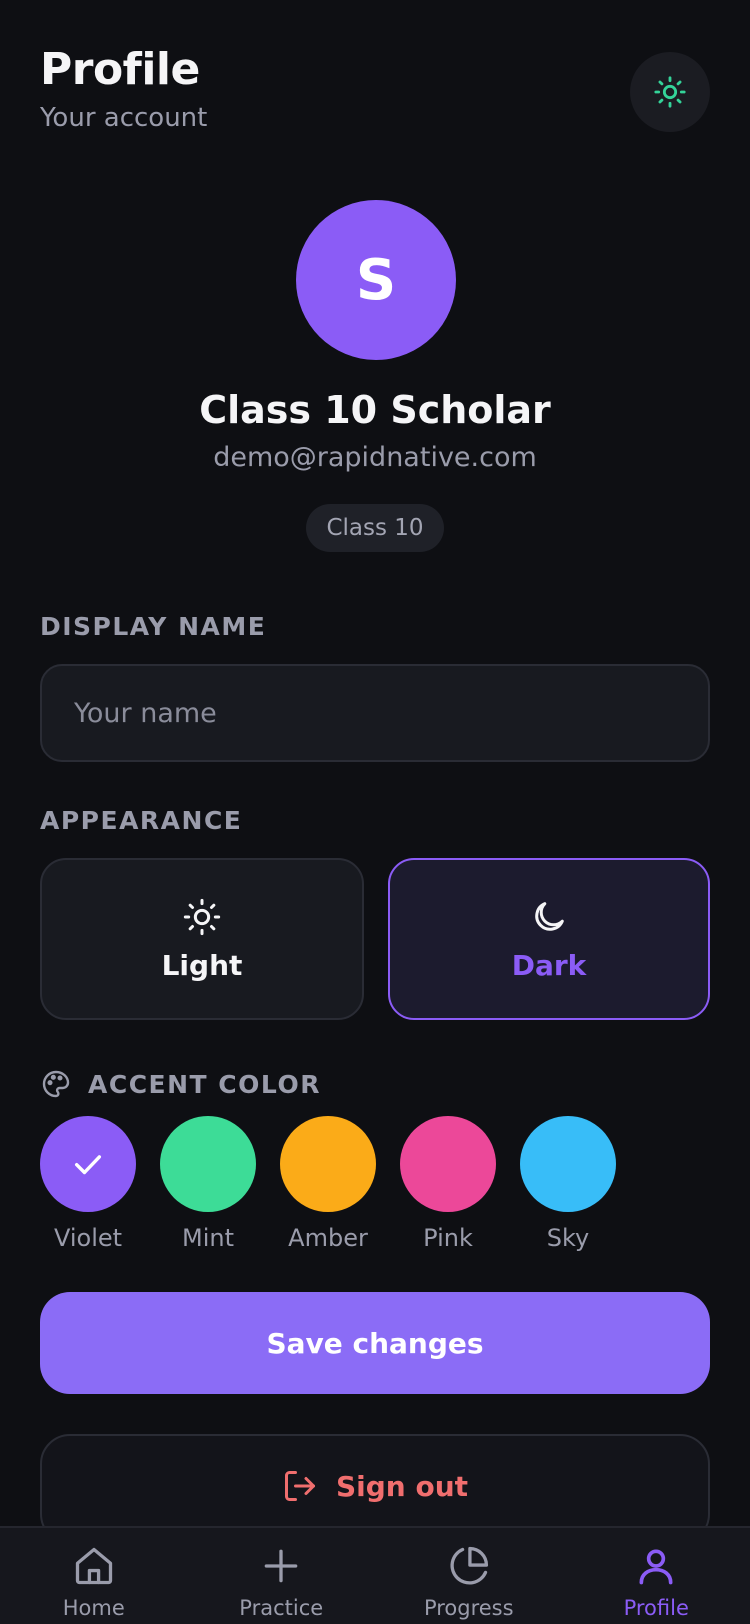  I want to click on tab-practice: Practice, so click(282, 1576).